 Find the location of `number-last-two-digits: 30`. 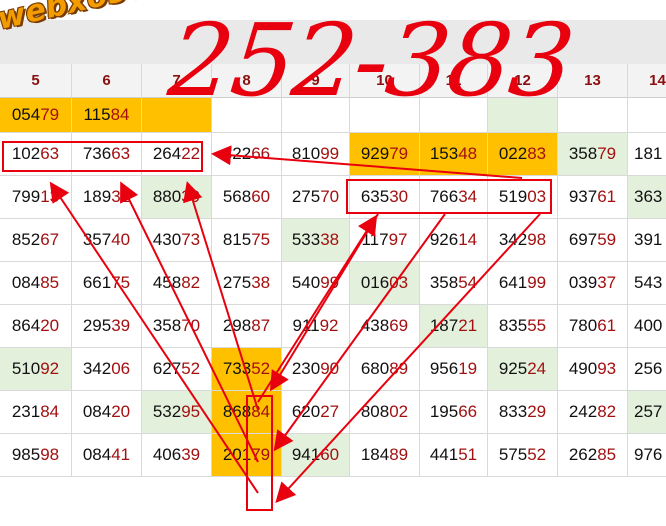

number-last-two-digits: 30 is located at coordinates (399, 196).